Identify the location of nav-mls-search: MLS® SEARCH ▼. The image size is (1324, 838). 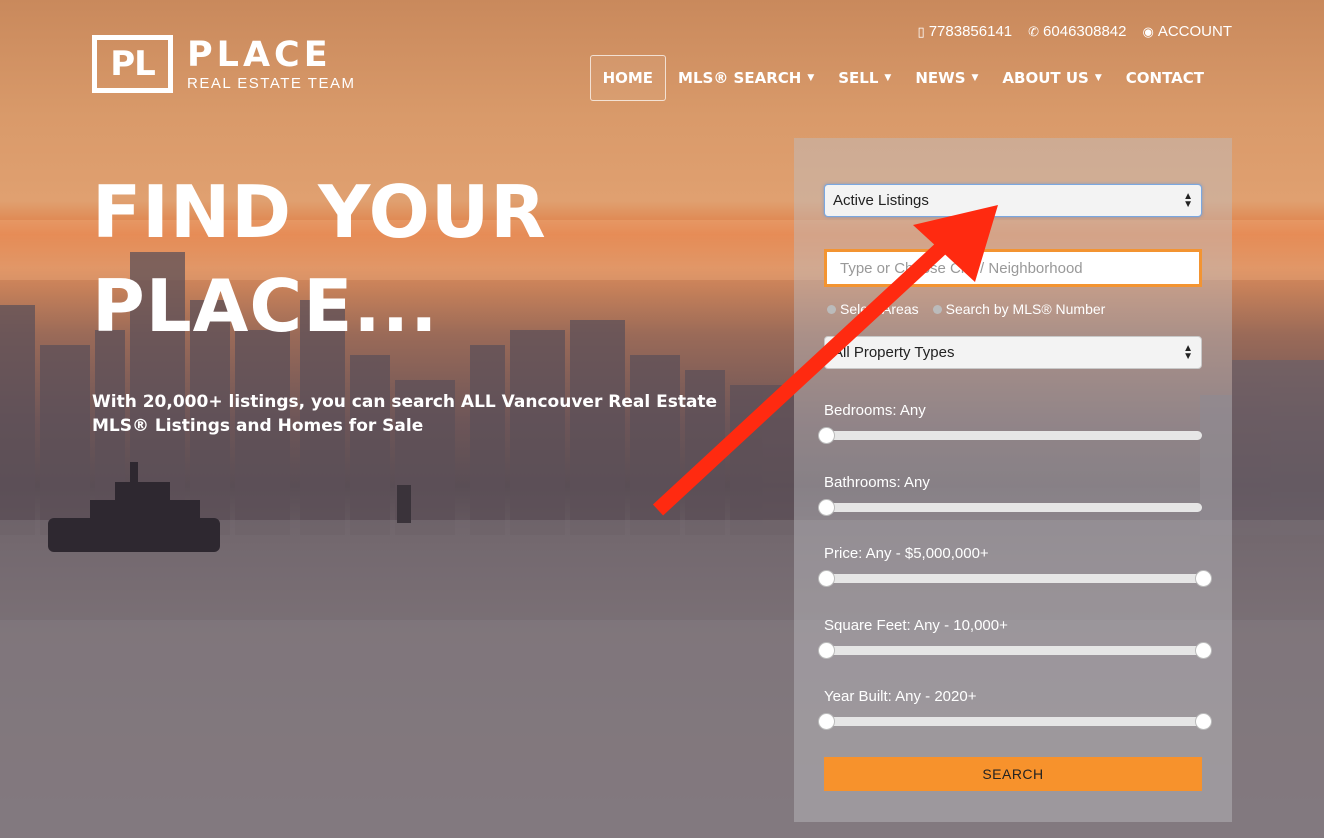
(746, 78).